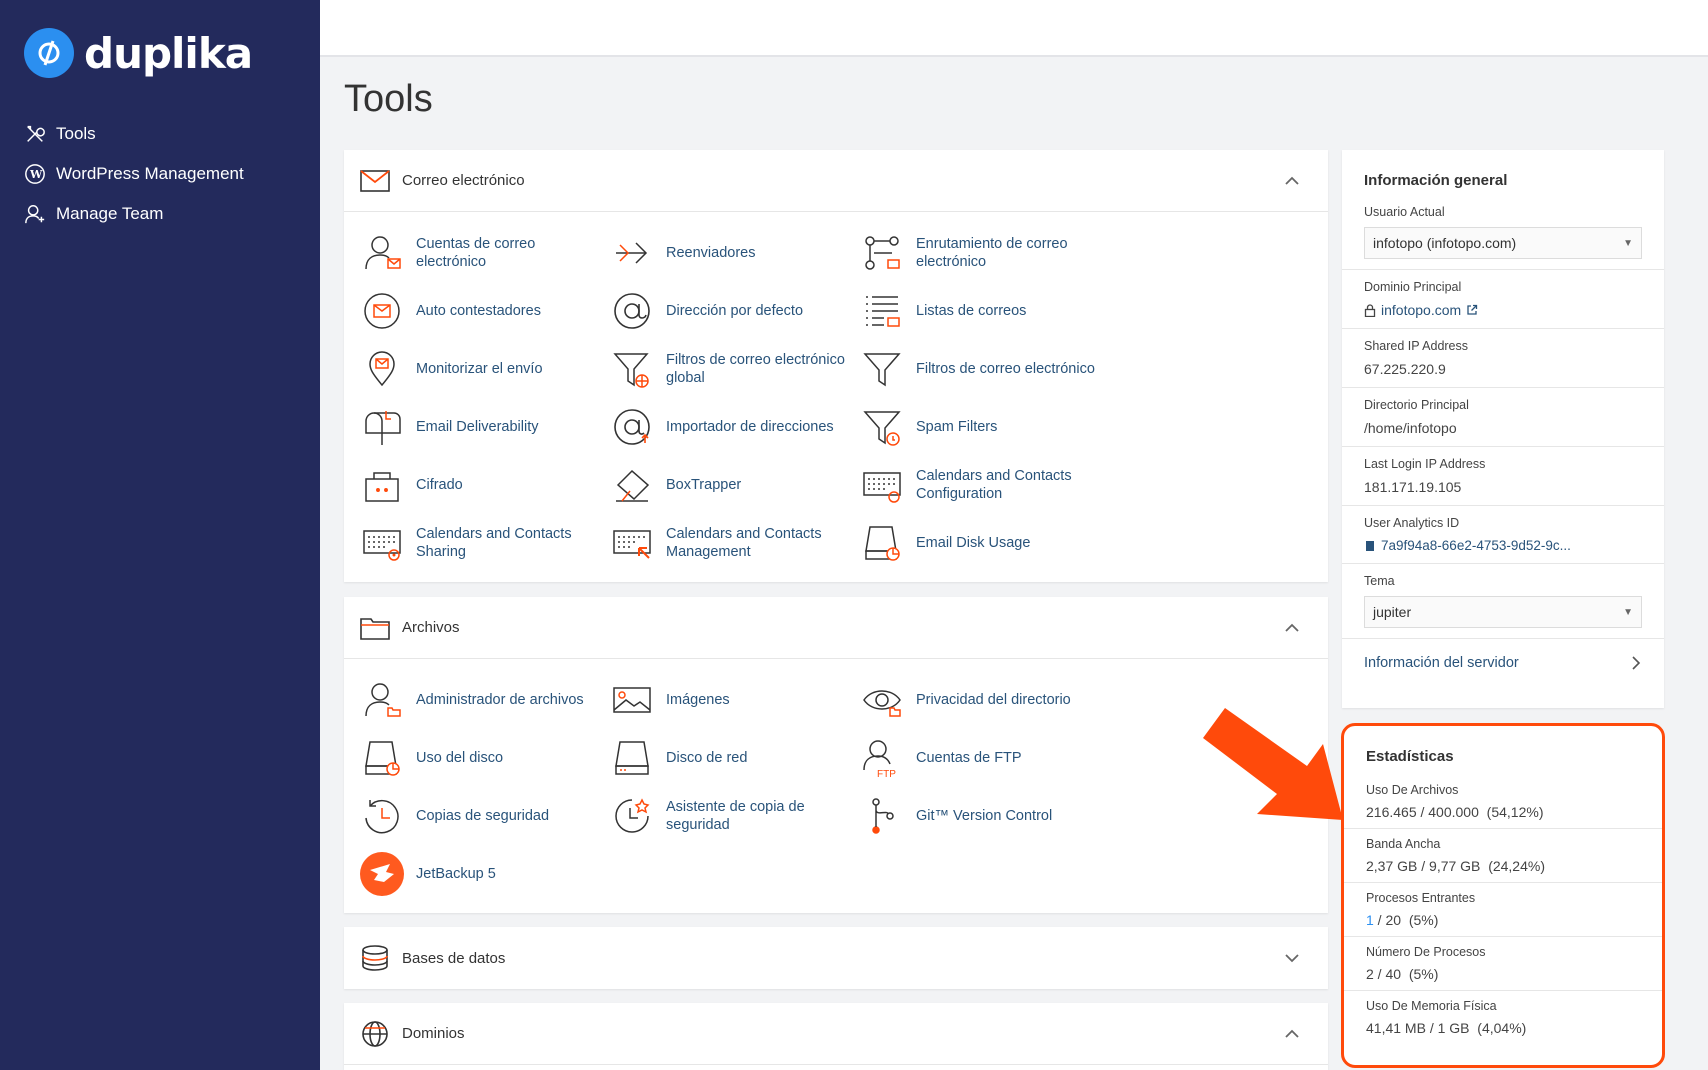 The height and width of the screenshot is (1070, 1708). Describe the element at coordinates (1503, 964) in the screenshot. I see `stat-process-count: Número De Procesos 2 / 40 (5%)` at that location.